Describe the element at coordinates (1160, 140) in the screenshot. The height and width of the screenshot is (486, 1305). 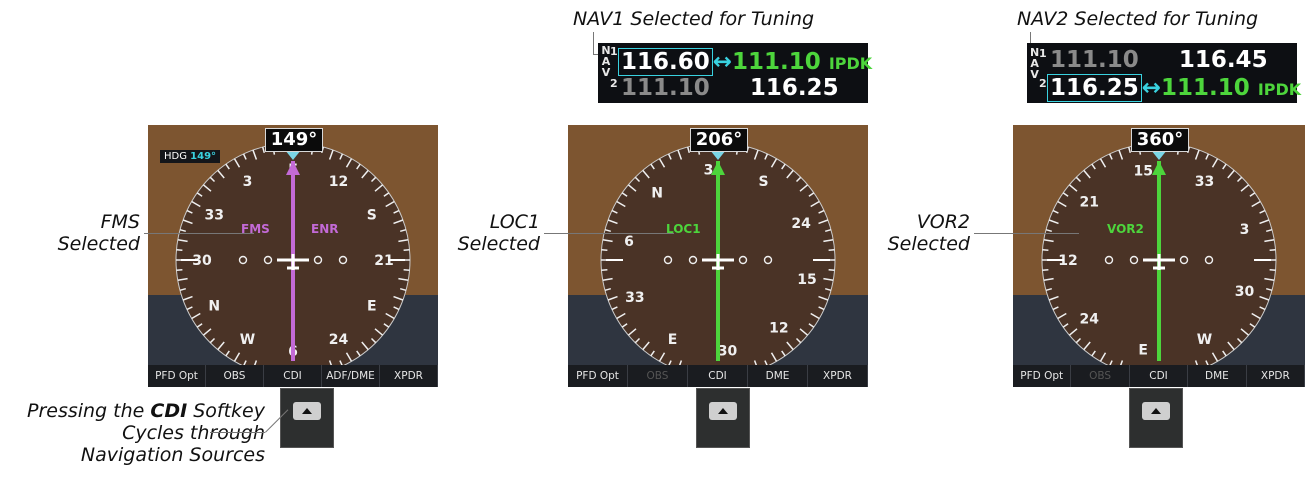
I see `heading-readout: 360°` at that location.